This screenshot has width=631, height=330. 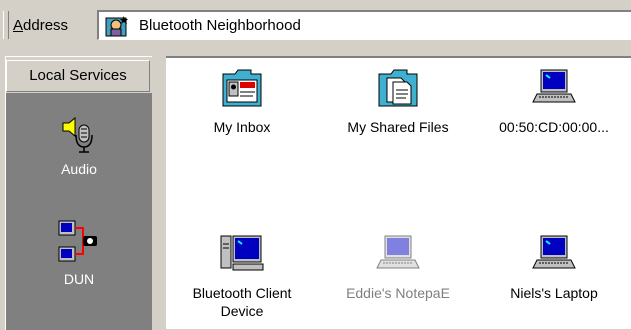 I want to click on item-niels-laptop: Niels's Laptop, so click(x=554, y=267).